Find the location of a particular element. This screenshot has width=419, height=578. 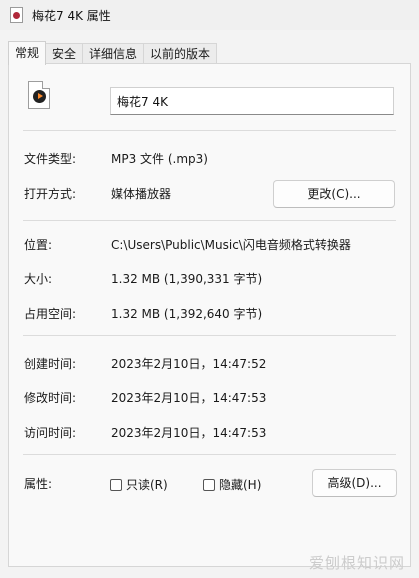

play-icon is located at coordinates (39, 96).